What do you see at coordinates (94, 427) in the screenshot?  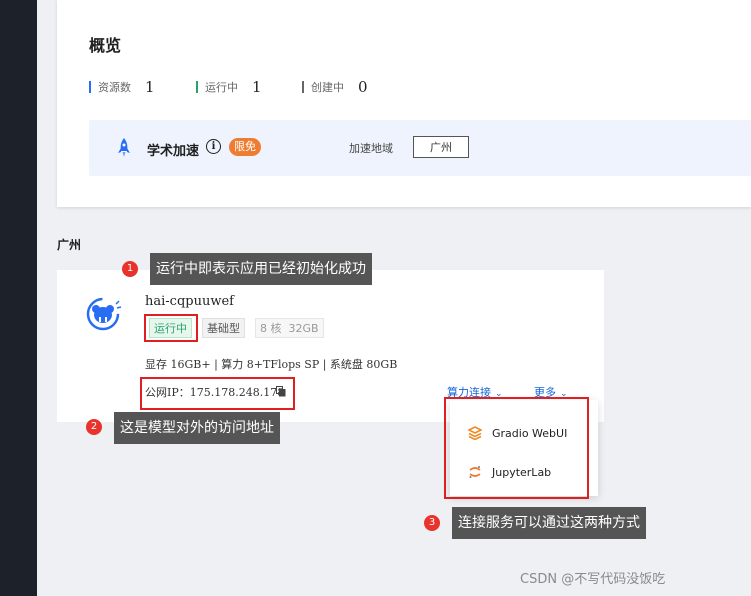 I see `callout-number: 2` at bounding box center [94, 427].